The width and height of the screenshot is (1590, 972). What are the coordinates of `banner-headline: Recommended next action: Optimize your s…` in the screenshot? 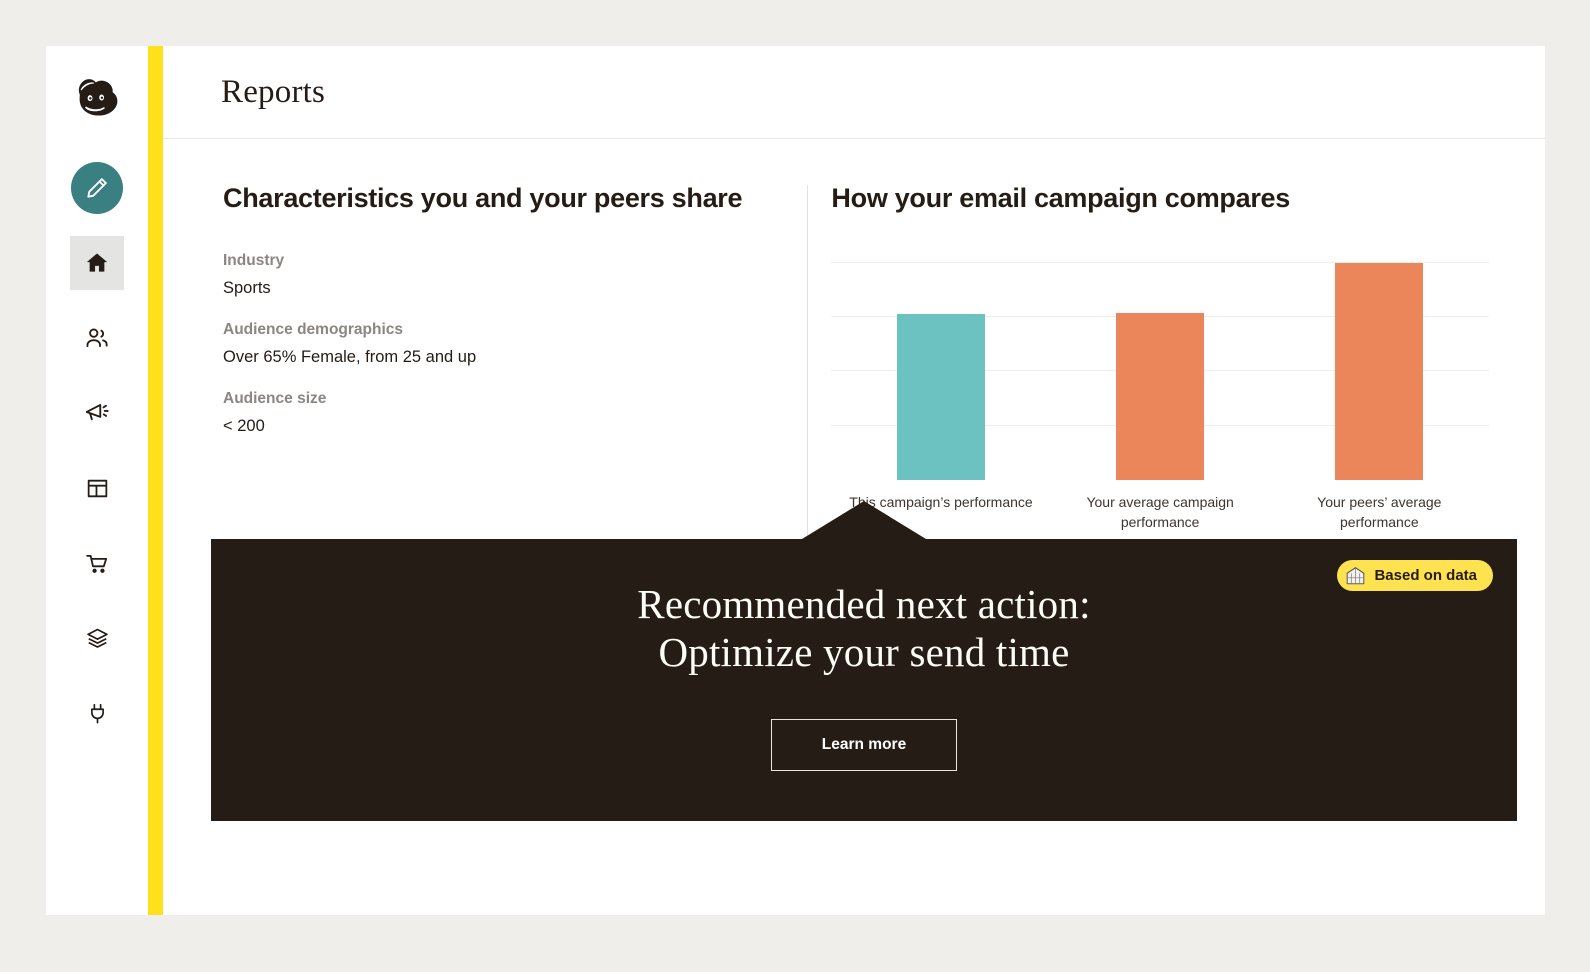 It's located at (863, 629).